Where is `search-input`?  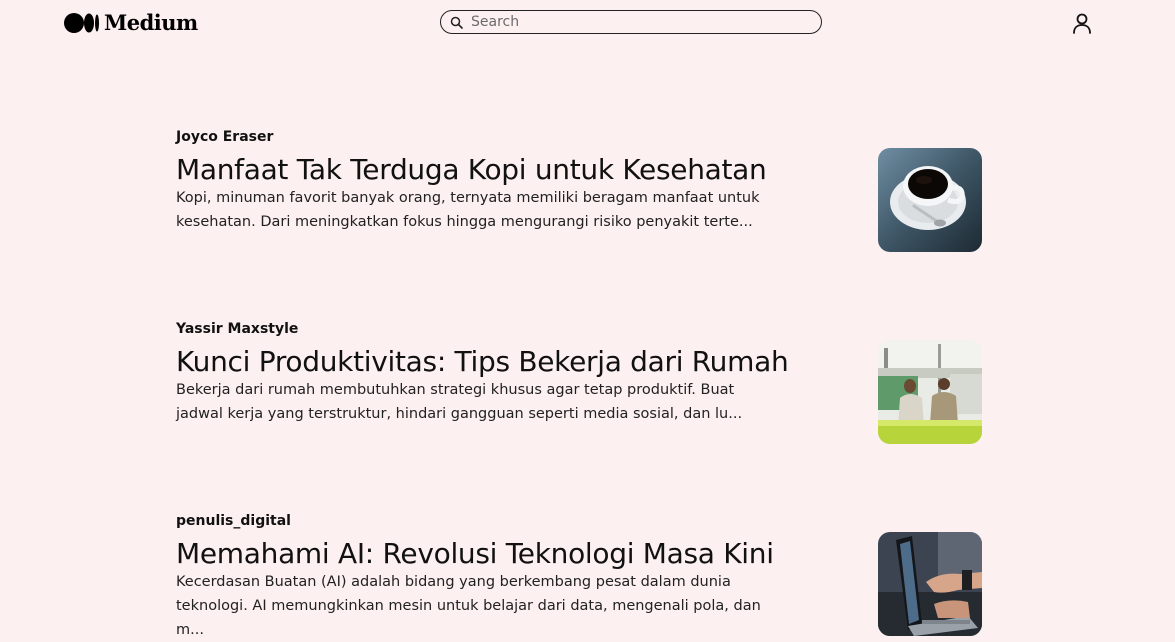 search-input is located at coordinates (631, 22).